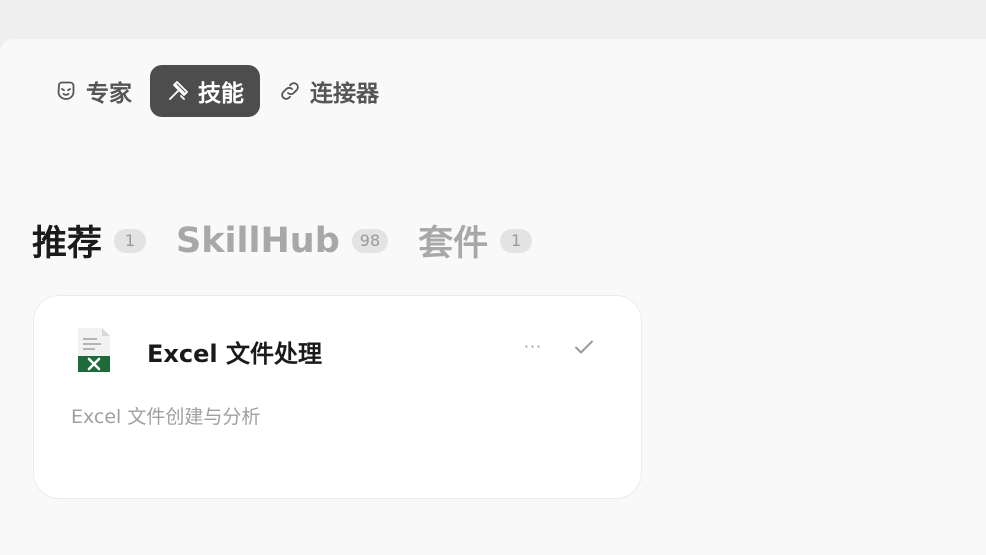 The width and height of the screenshot is (986, 555). Describe the element at coordinates (109, 94) in the screenshot. I see `tab-experts-label: 专家` at that location.